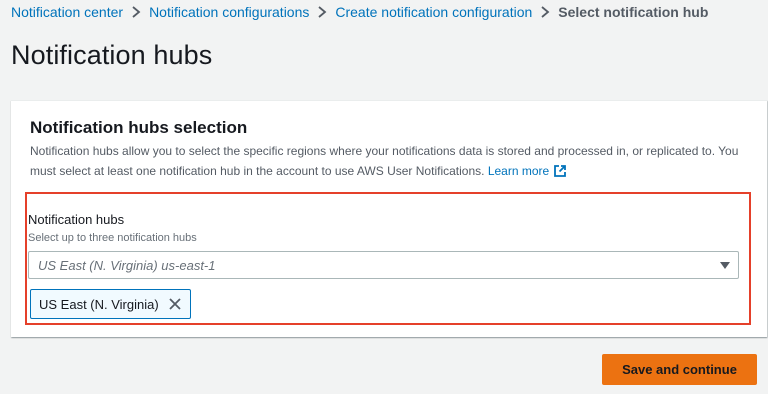  I want to click on learn-more-link: Learn more, so click(527, 171).